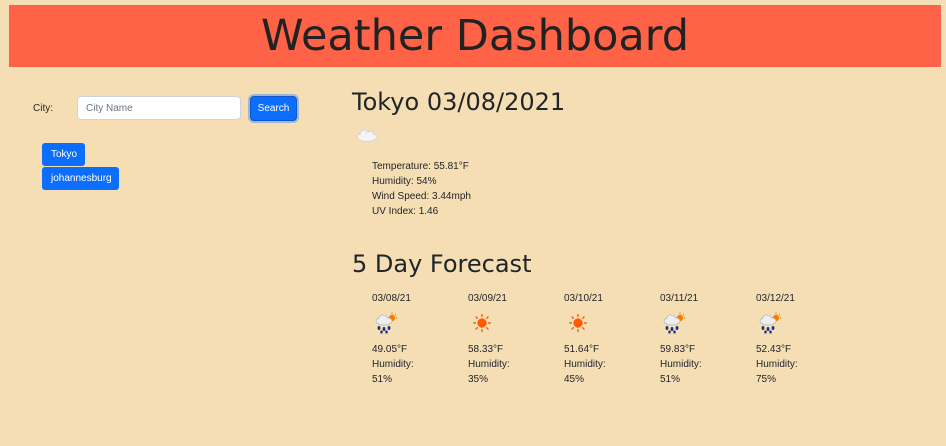 This screenshot has width=946, height=446. What do you see at coordinates (574, 379) in the screenshot?
I see `forecast-humidity: 45%` at bounding box center [574, 379].